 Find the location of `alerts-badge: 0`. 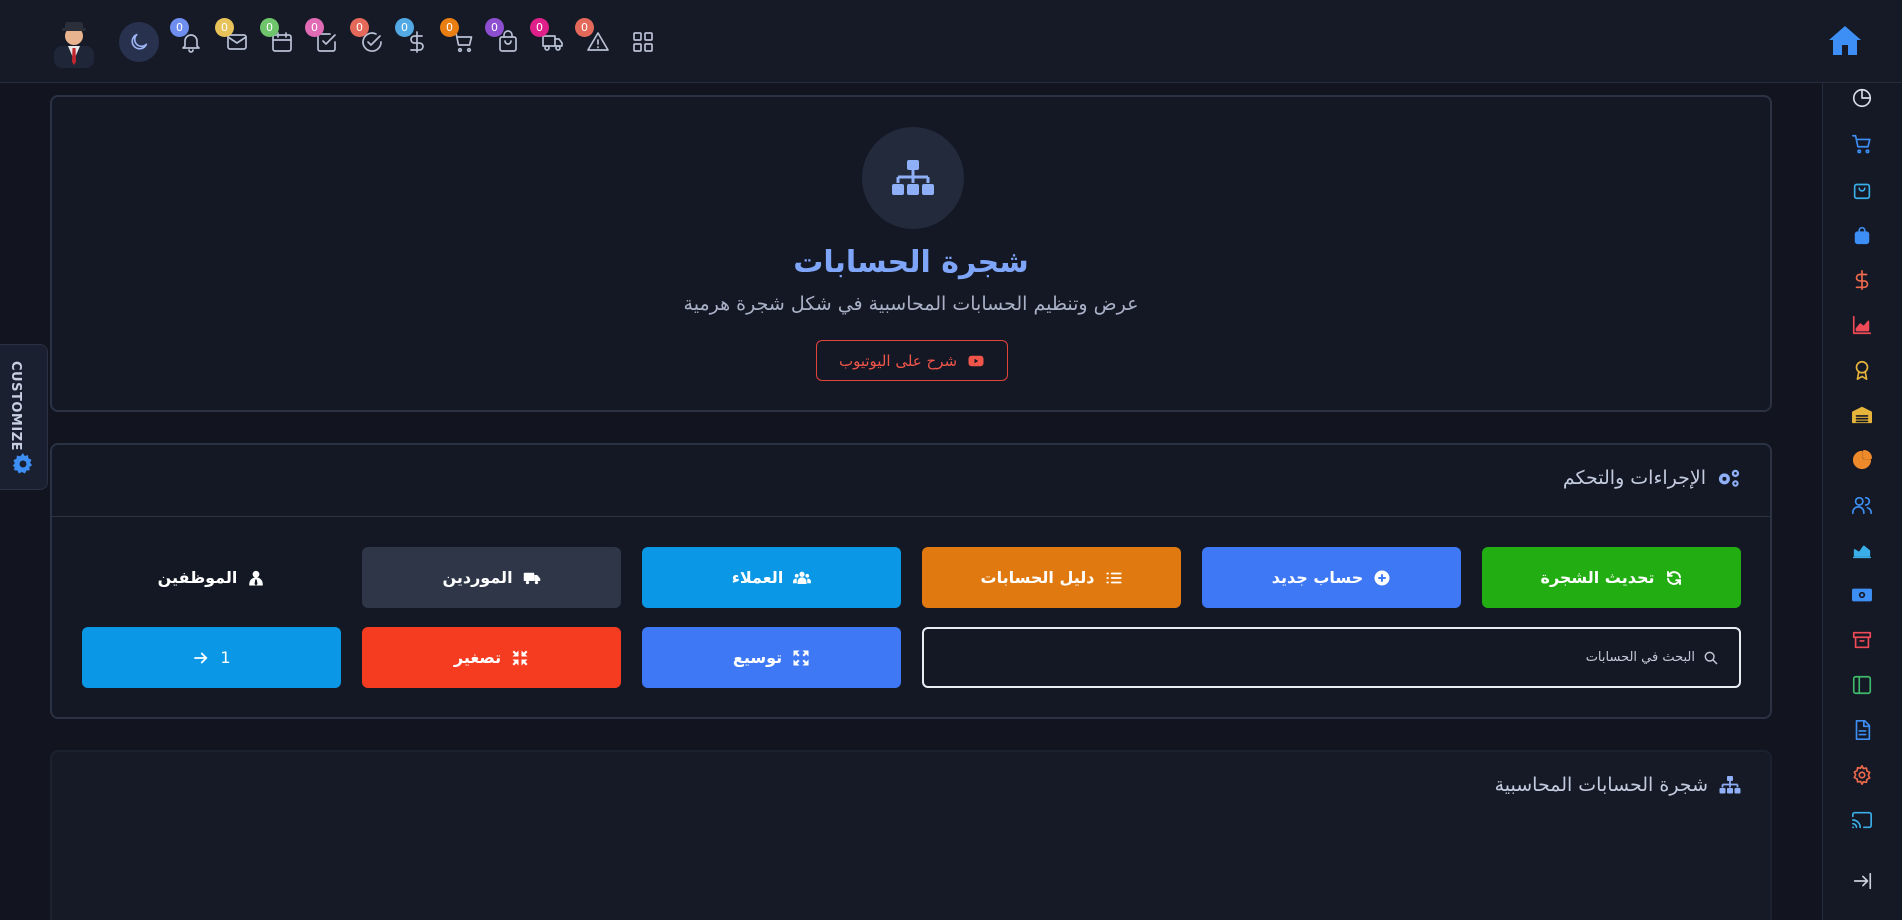

alerts-badge: 0 is located at coordinates (584, 27).